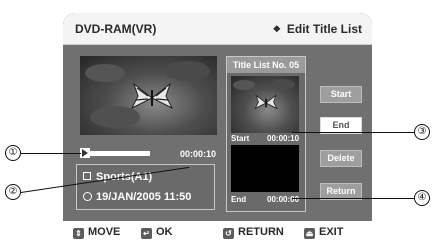  I want to click on ok-icon: ↵, so click(146, 233).